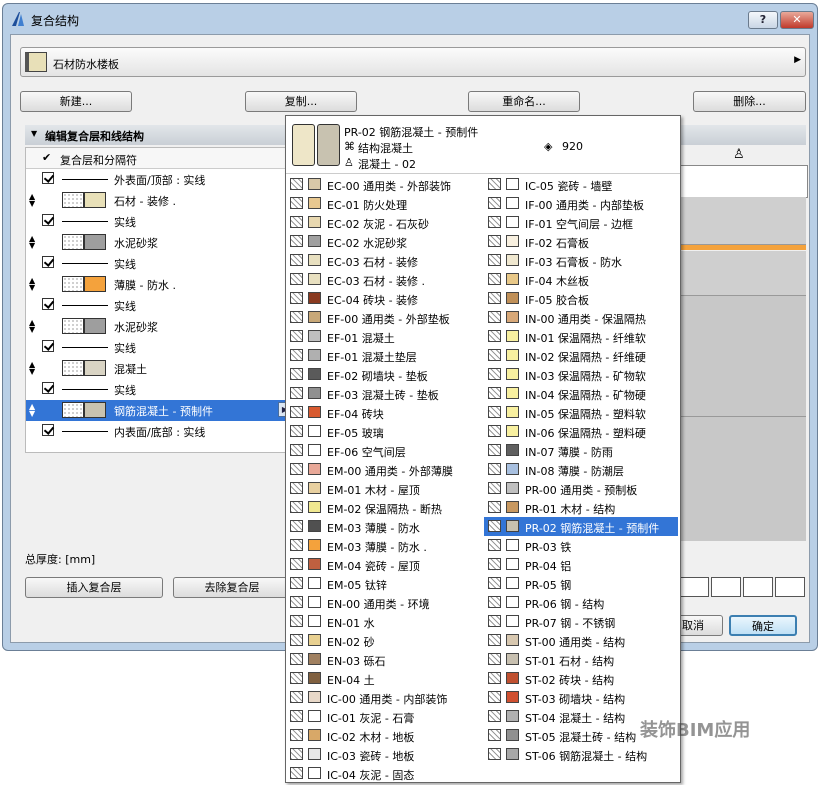 This screenshot has width=823, height=785. Describe the element at coordinates (581, 431) in the screenshot. I see `material-item: IN-06 保温隔热 - 塑料硬` at that location.